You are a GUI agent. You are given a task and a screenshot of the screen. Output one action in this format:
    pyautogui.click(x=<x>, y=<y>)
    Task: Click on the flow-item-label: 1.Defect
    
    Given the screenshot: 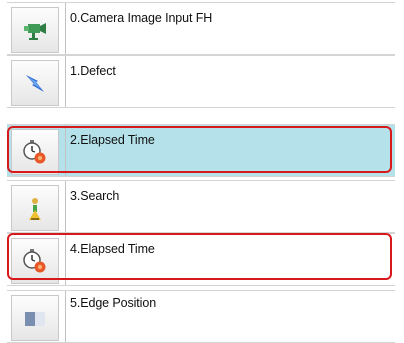 What is the action you would take?
    pyautogui.click(x=93, y=71)
    